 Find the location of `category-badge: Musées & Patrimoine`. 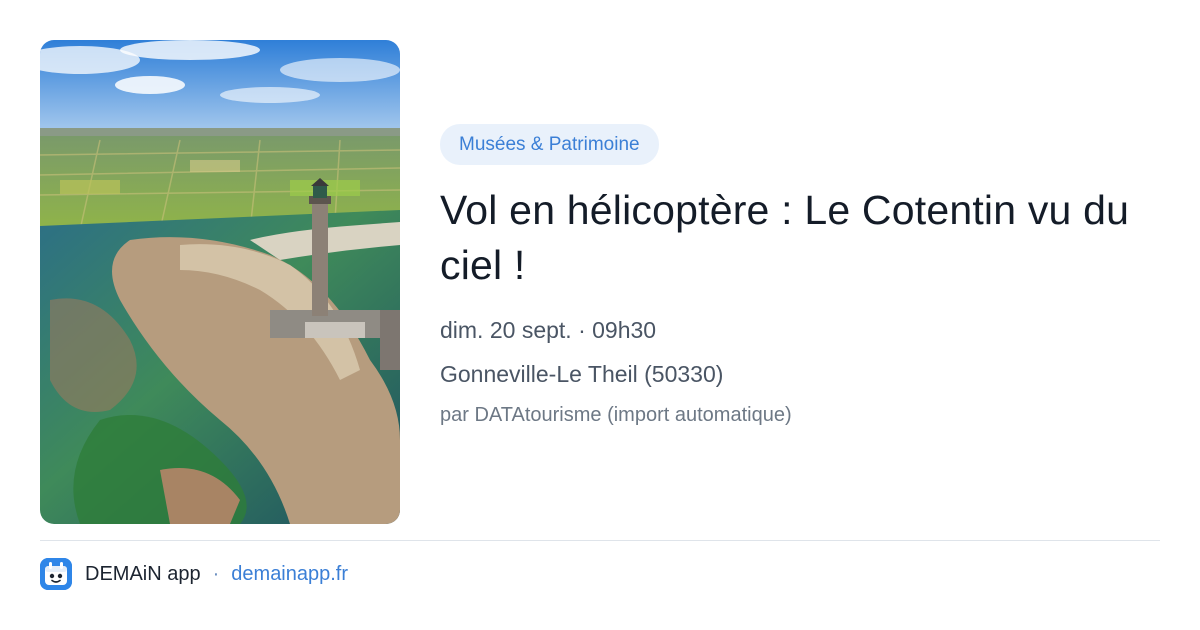

category-badge: Musées & Patrimoine is located at coordinates (549, 144).